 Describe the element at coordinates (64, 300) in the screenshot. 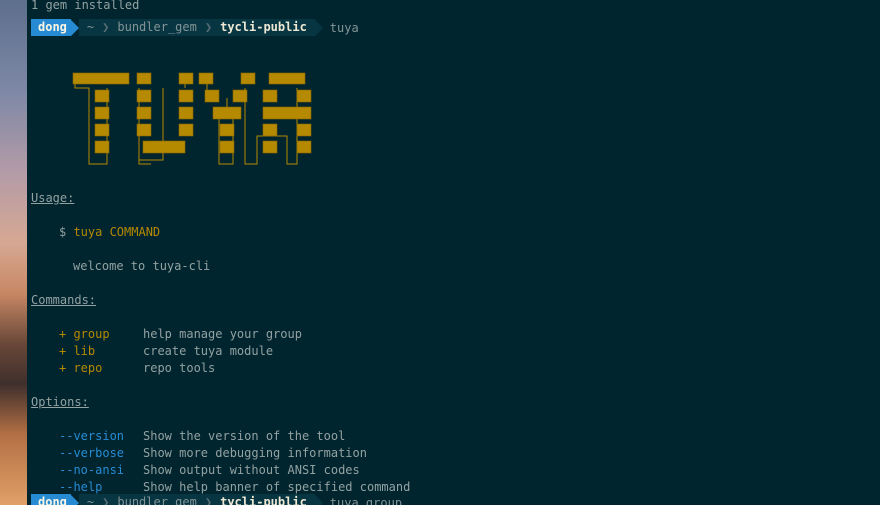

I see `section-header-commands: Commands:` at that location.